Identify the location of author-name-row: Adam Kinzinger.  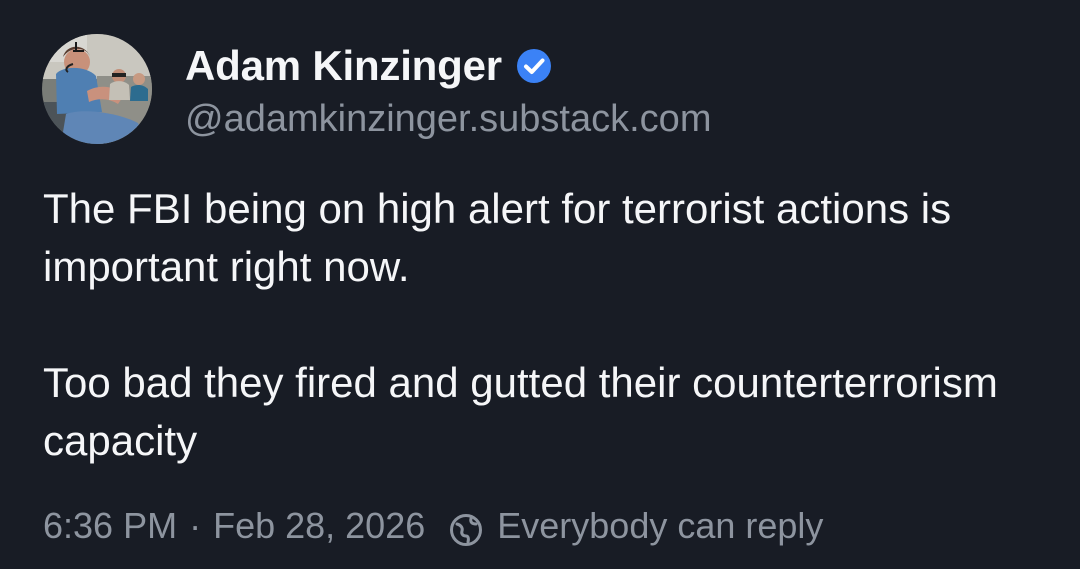
(368, 66).